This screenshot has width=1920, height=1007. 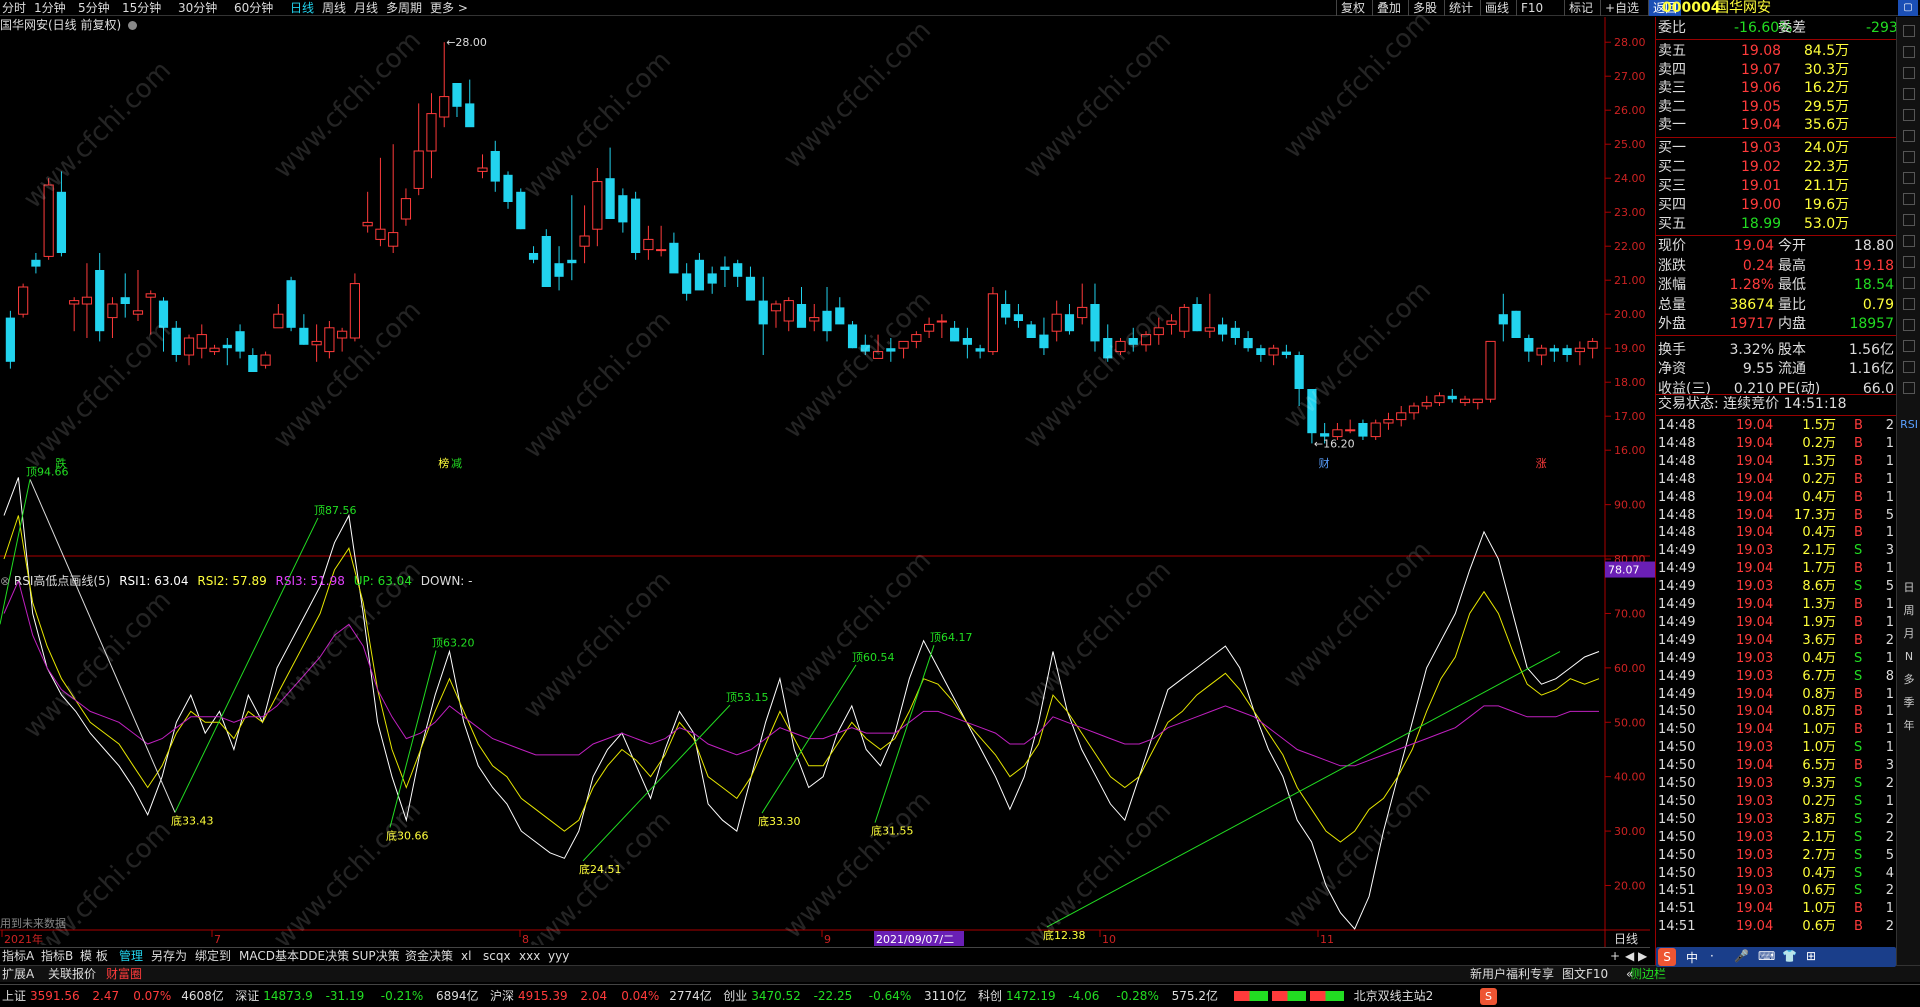 I want to click on toolbar-btn-7: +自选, so click(x=1621, y=8).